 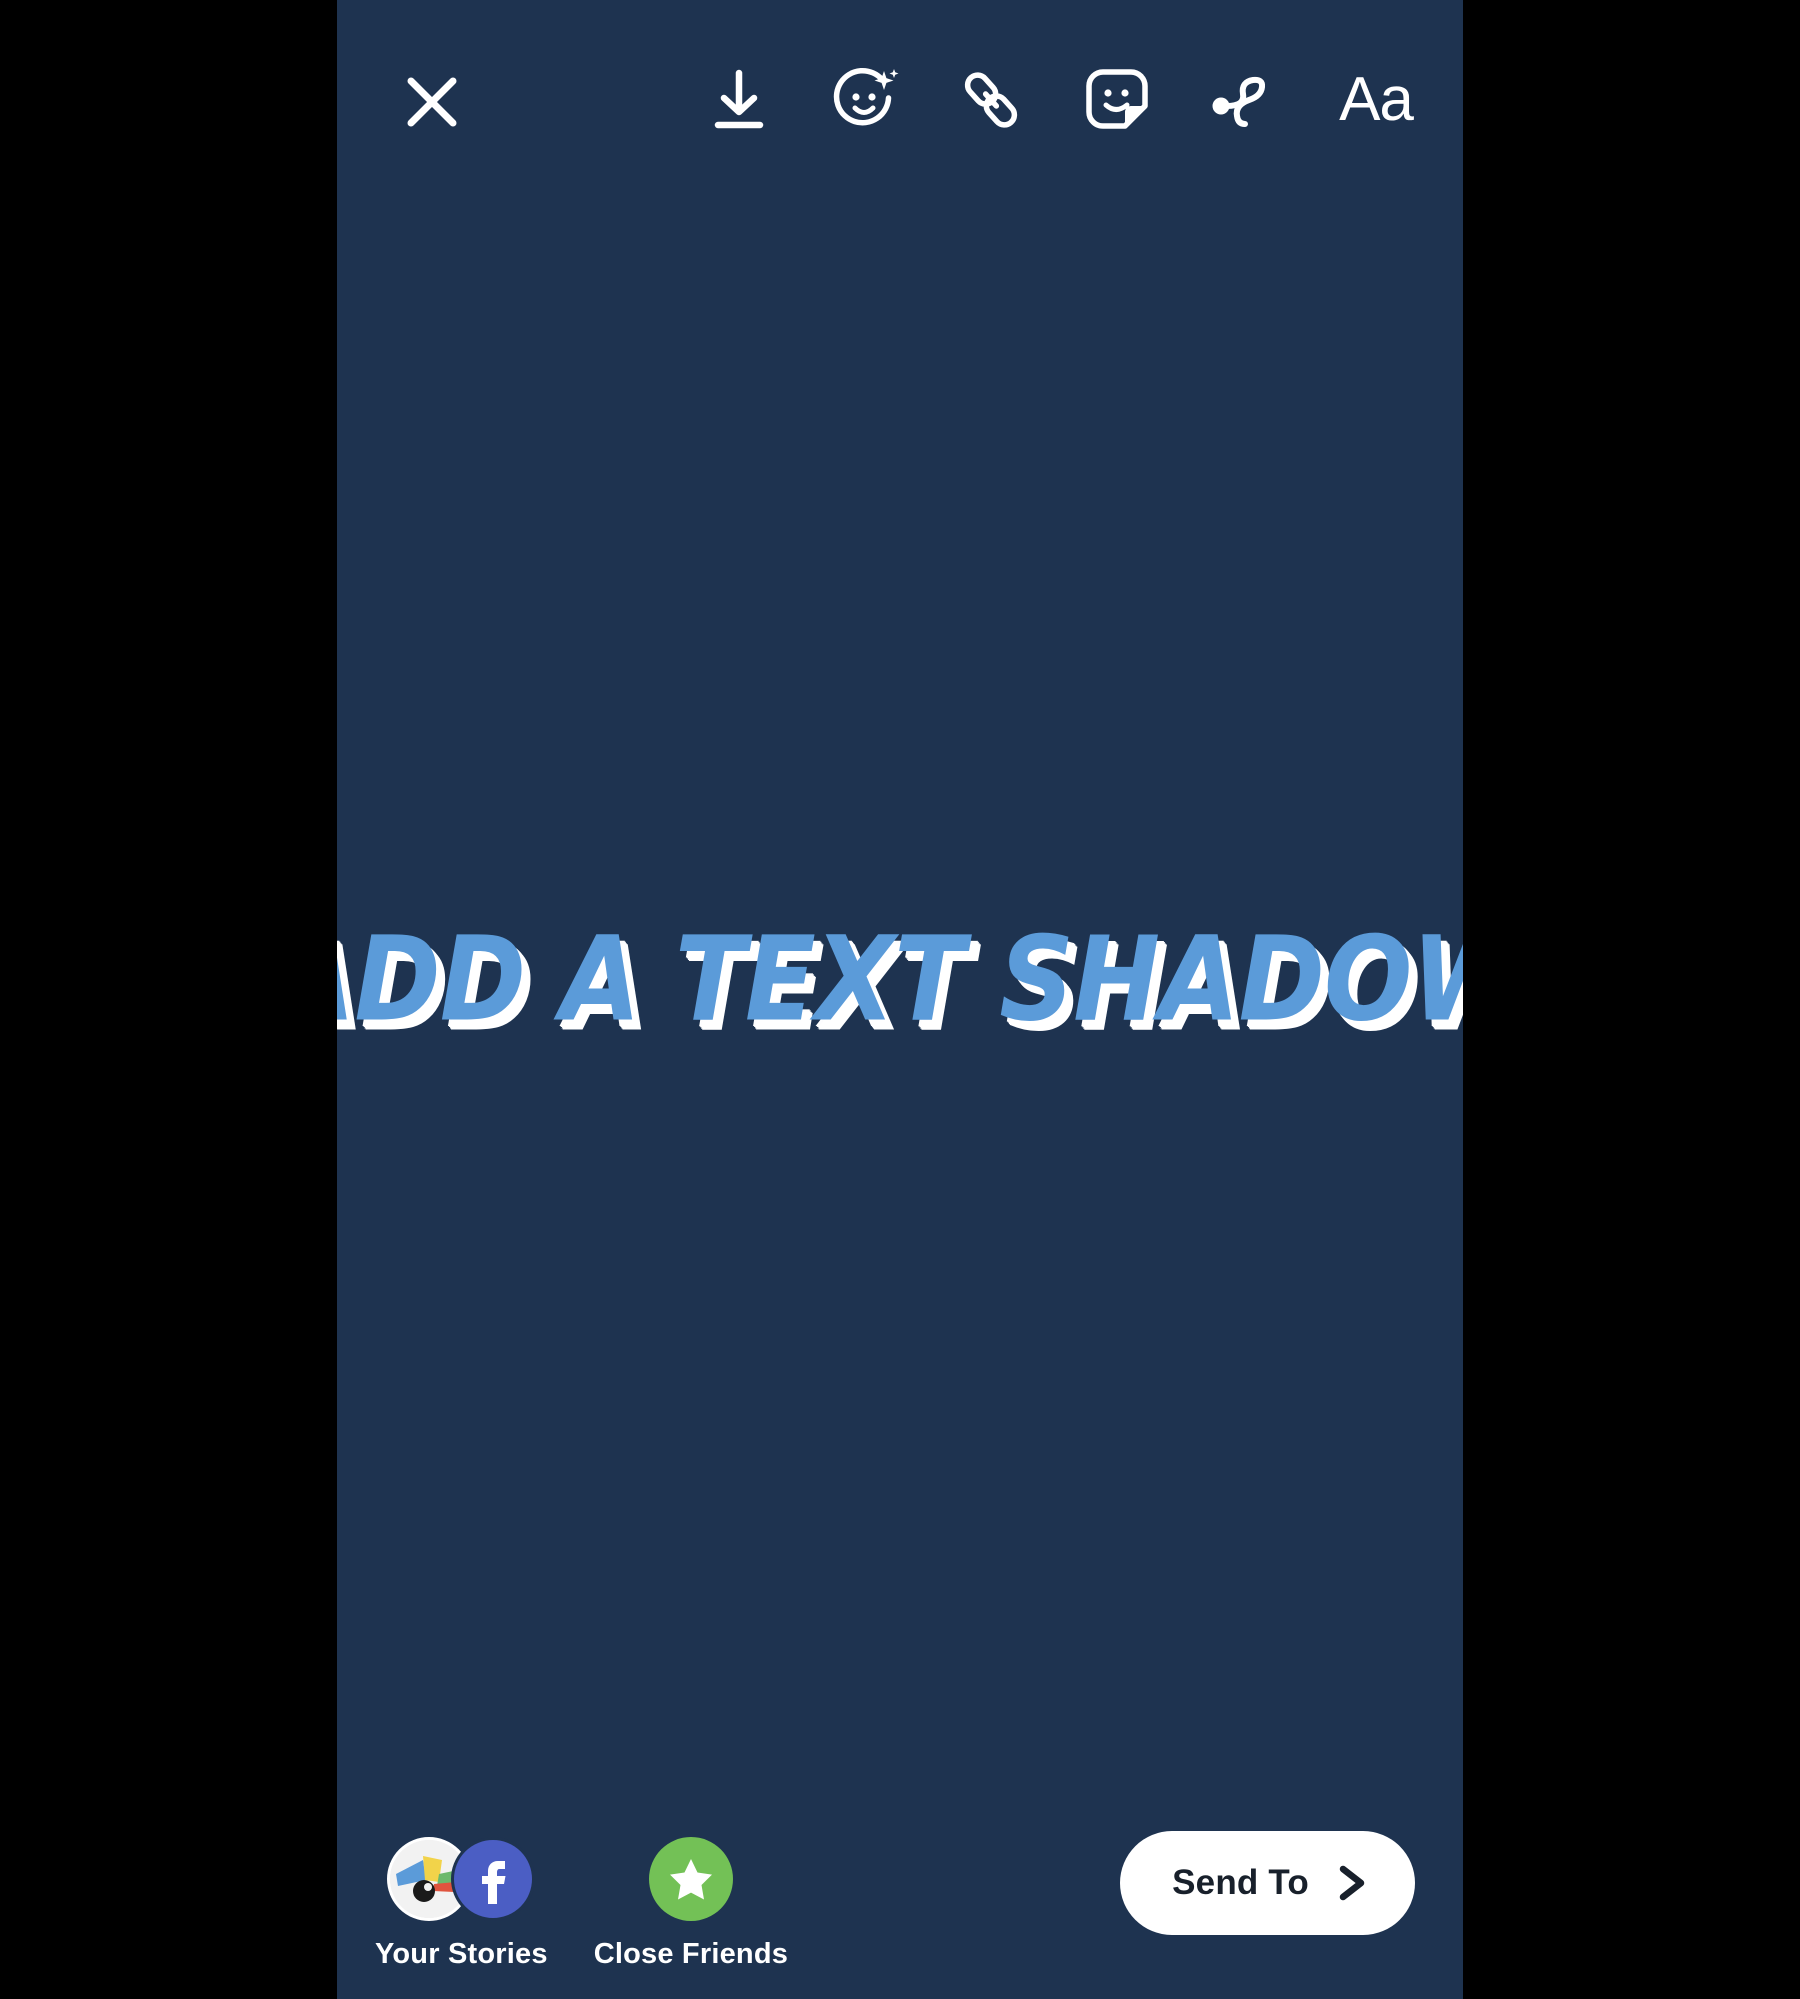 I want to click on close-button, so click(x=432, y=102).